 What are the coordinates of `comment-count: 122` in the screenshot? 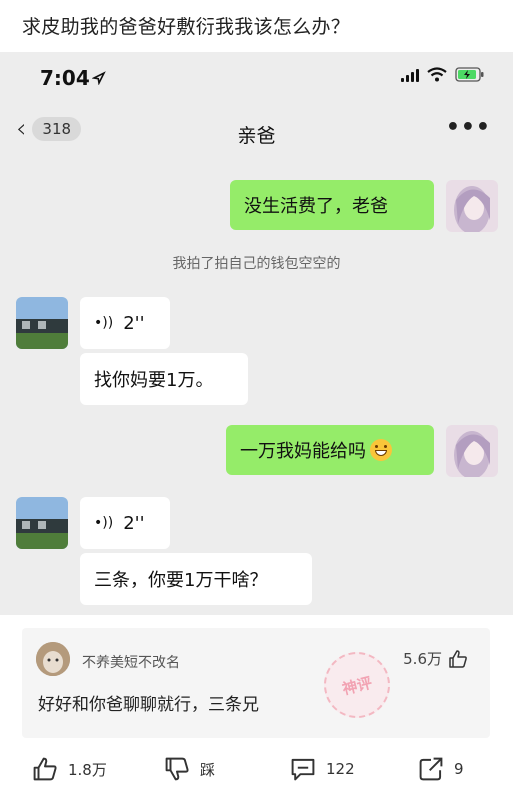 It's located at (340, 769).